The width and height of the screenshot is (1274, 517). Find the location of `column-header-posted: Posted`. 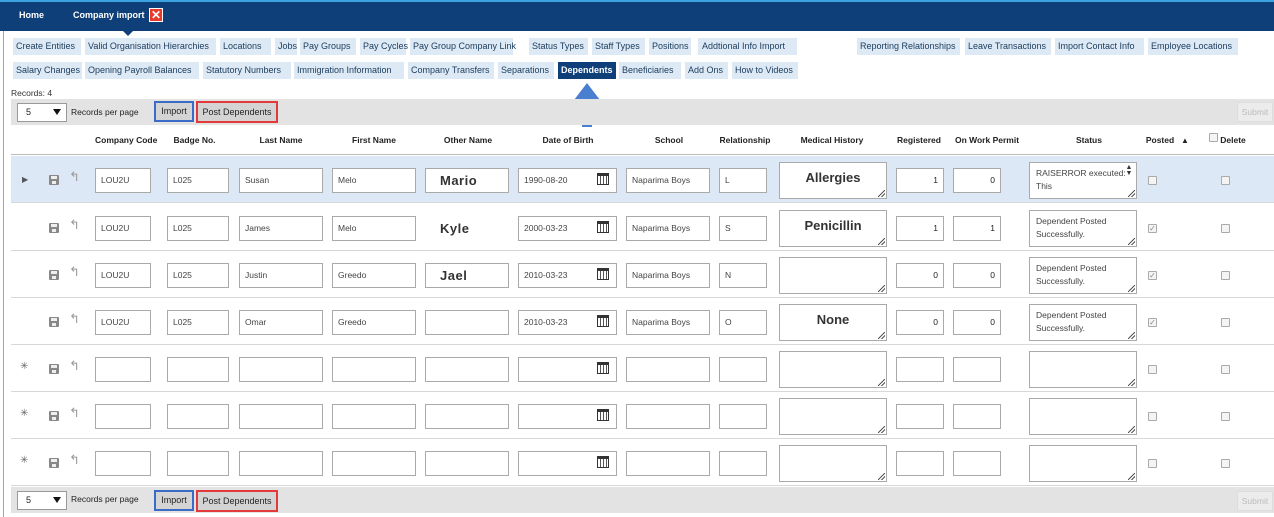

column-header-posted: Posted is located at coordinates (1160, 140).